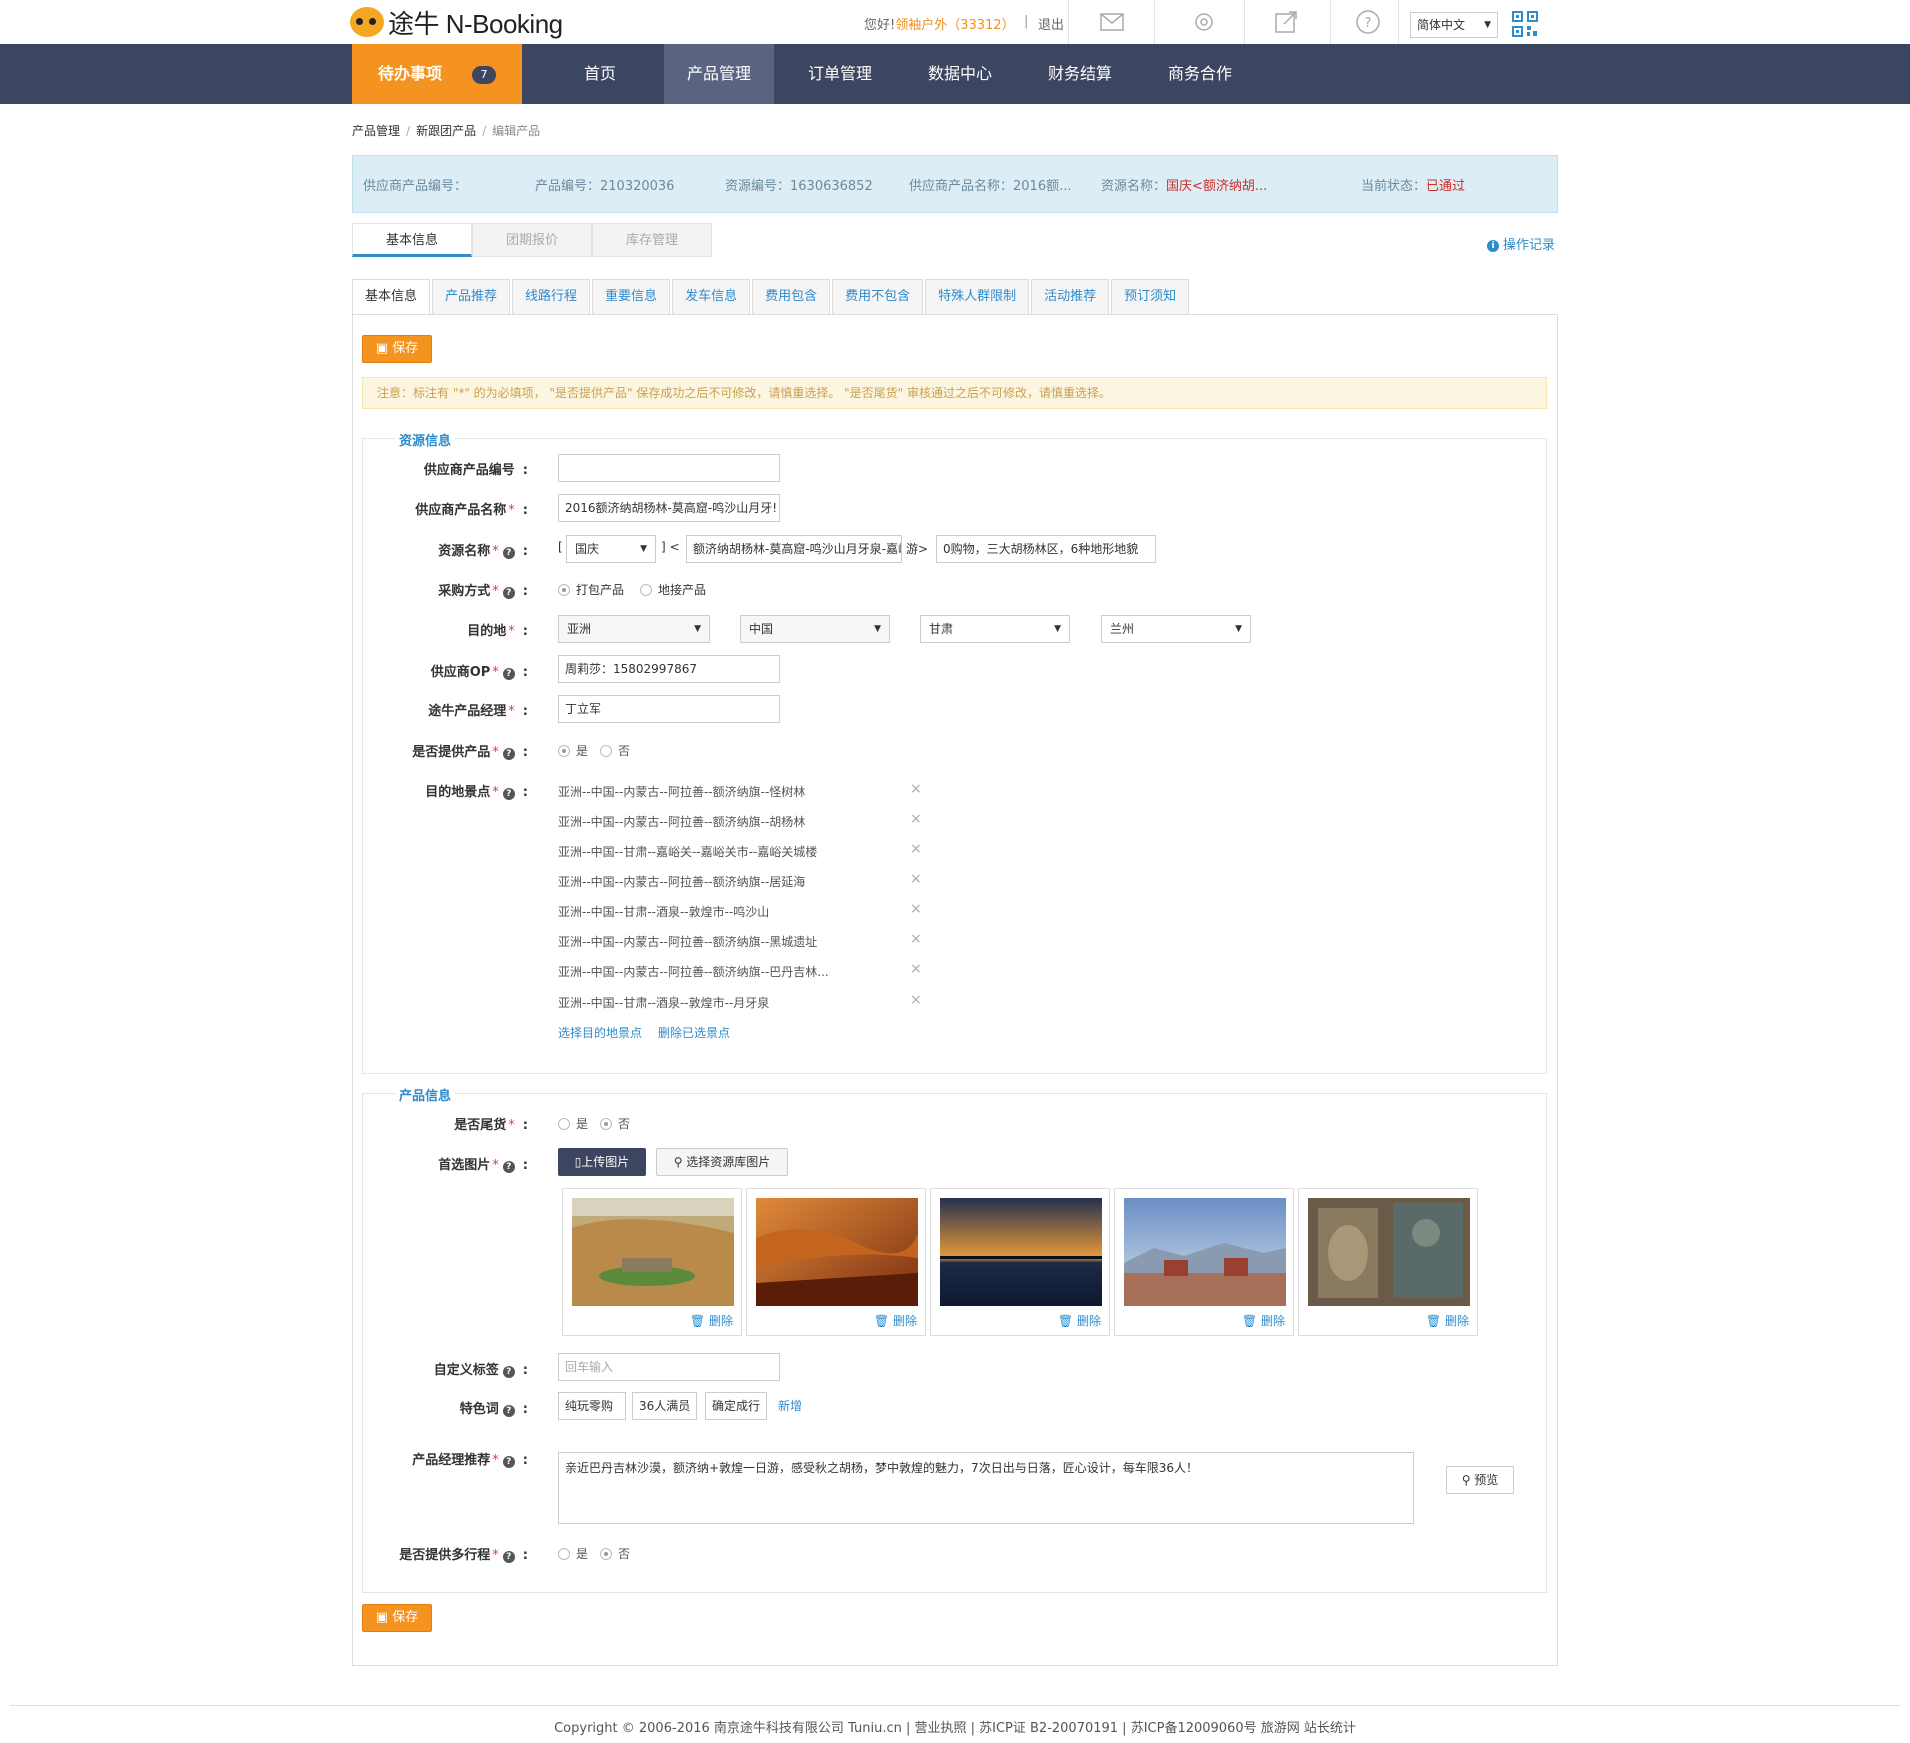 This screenshot has width=1910, height=1743. What do you see at coordinates (791, 297) in the screenshot?
I see `subtab-cost-include: 费用包含` at bounding box center [791, 297].